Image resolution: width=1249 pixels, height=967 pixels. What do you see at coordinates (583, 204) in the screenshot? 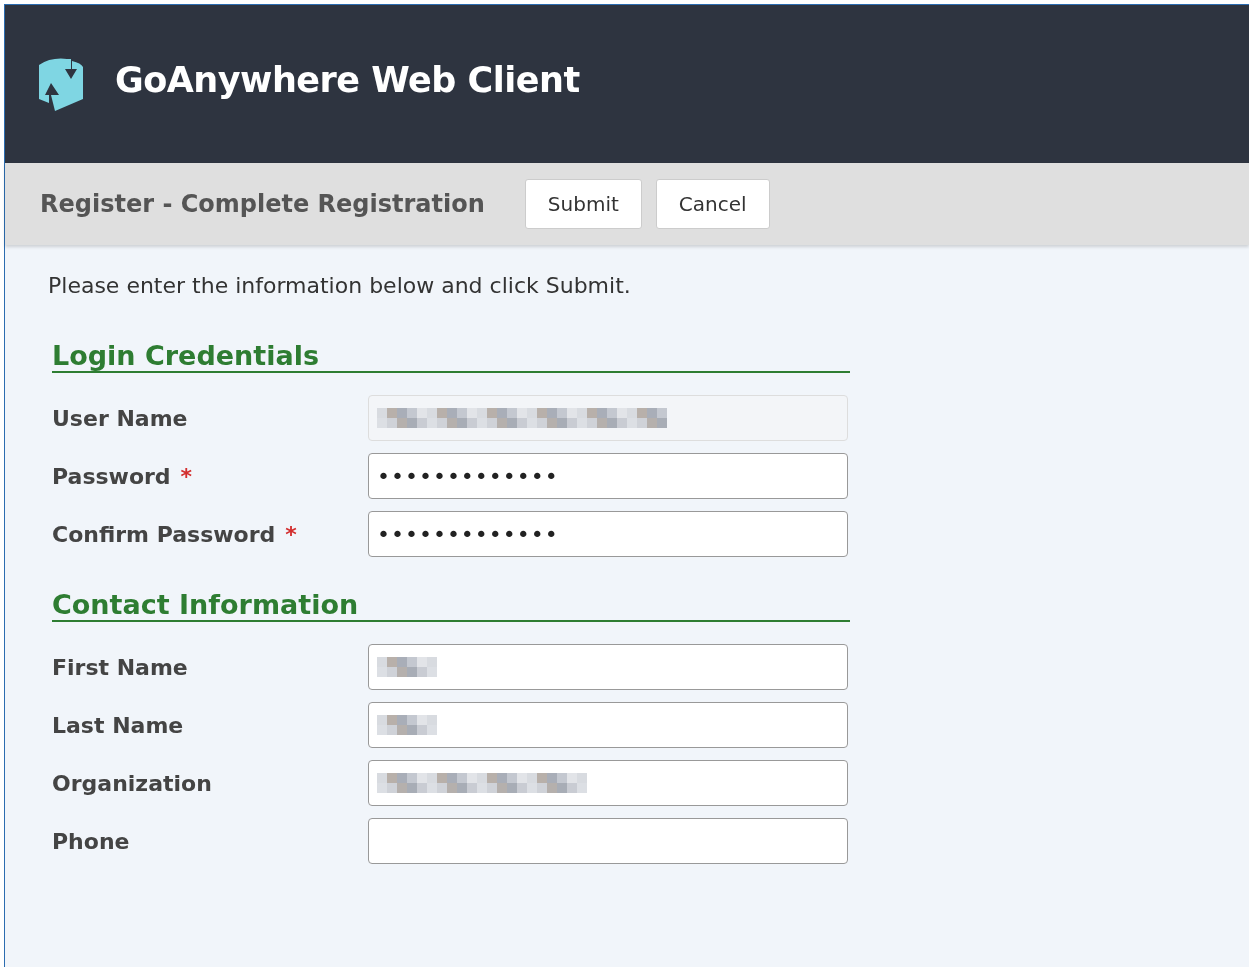
I see `submit-button: Submit` at bounding box center [583, 204].